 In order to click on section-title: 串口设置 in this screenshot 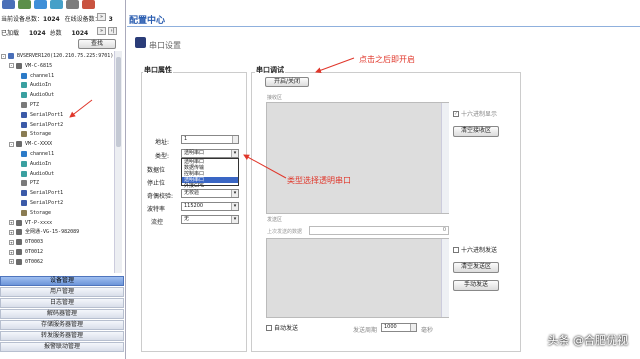, I will do `click(165, 45)`.